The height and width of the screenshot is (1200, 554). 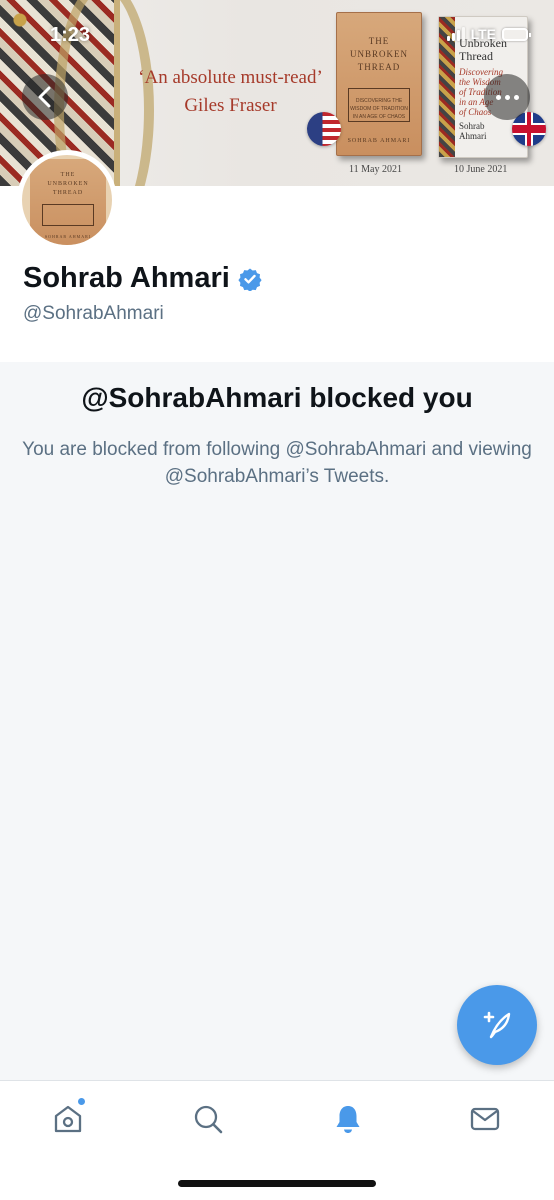 What do you see at coordinates (68, 193) in the screenshot?
I see `avatar-book-title-3: THREAD` at bounding box center [68, 193].